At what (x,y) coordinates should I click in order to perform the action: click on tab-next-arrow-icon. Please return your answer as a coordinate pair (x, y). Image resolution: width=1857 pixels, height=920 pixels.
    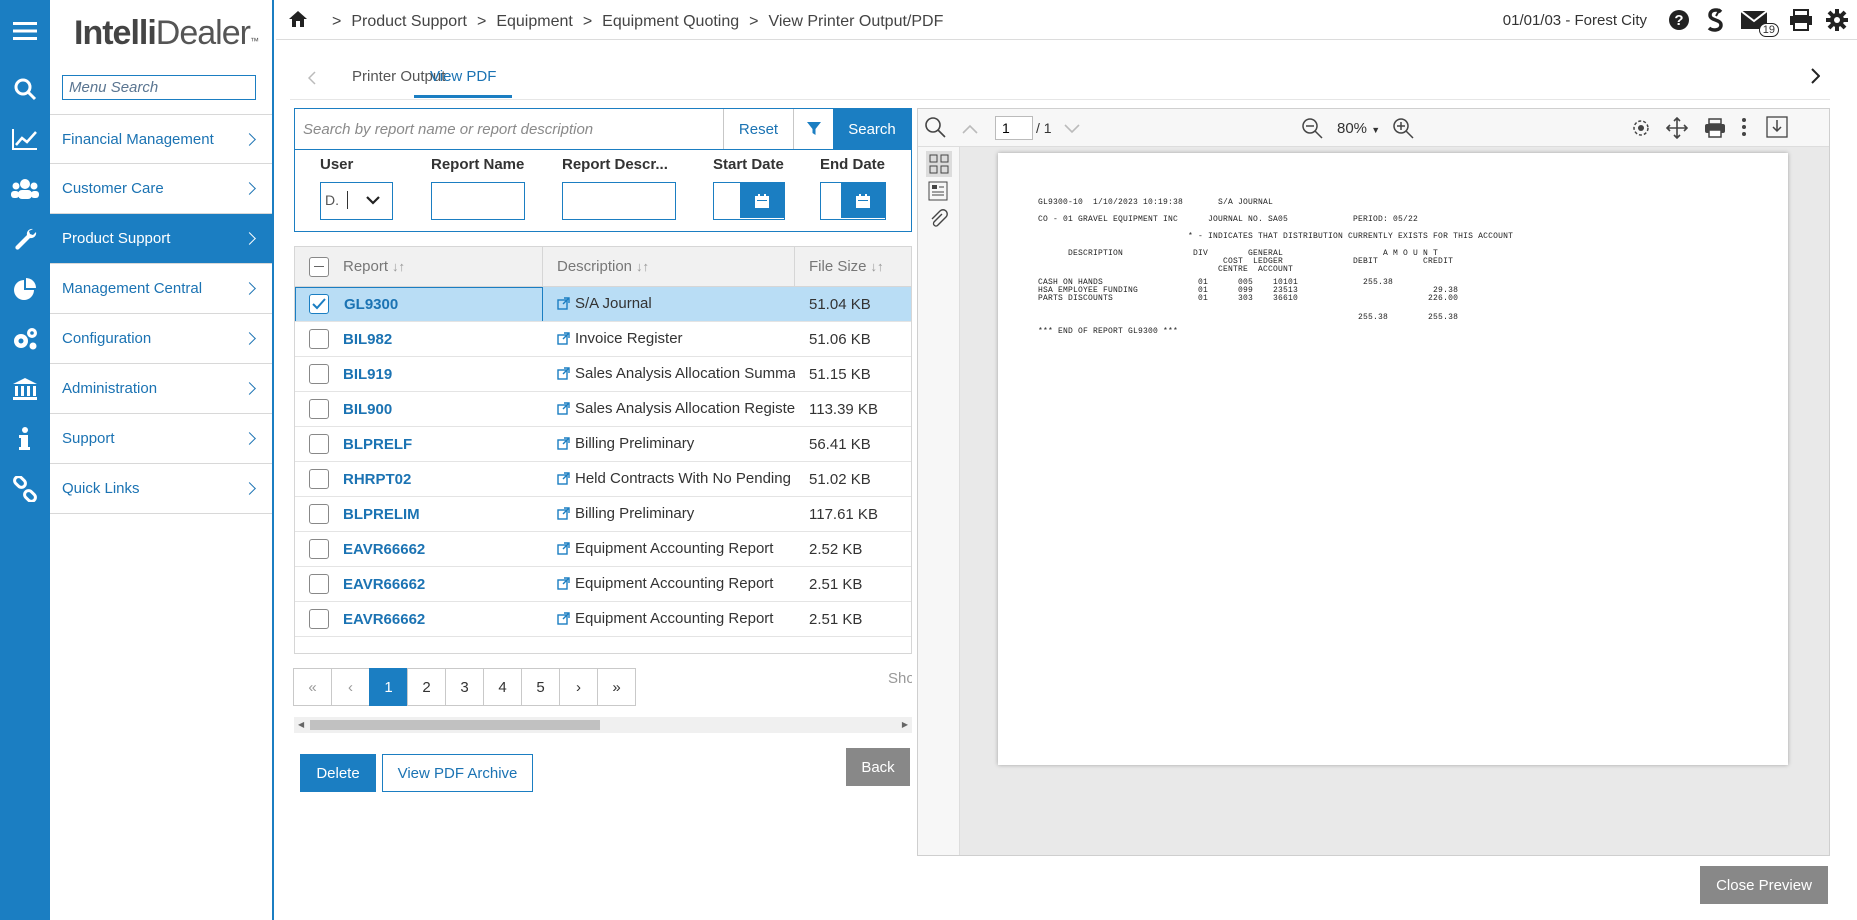
    Looking at the image, I should click on (1816, 78).